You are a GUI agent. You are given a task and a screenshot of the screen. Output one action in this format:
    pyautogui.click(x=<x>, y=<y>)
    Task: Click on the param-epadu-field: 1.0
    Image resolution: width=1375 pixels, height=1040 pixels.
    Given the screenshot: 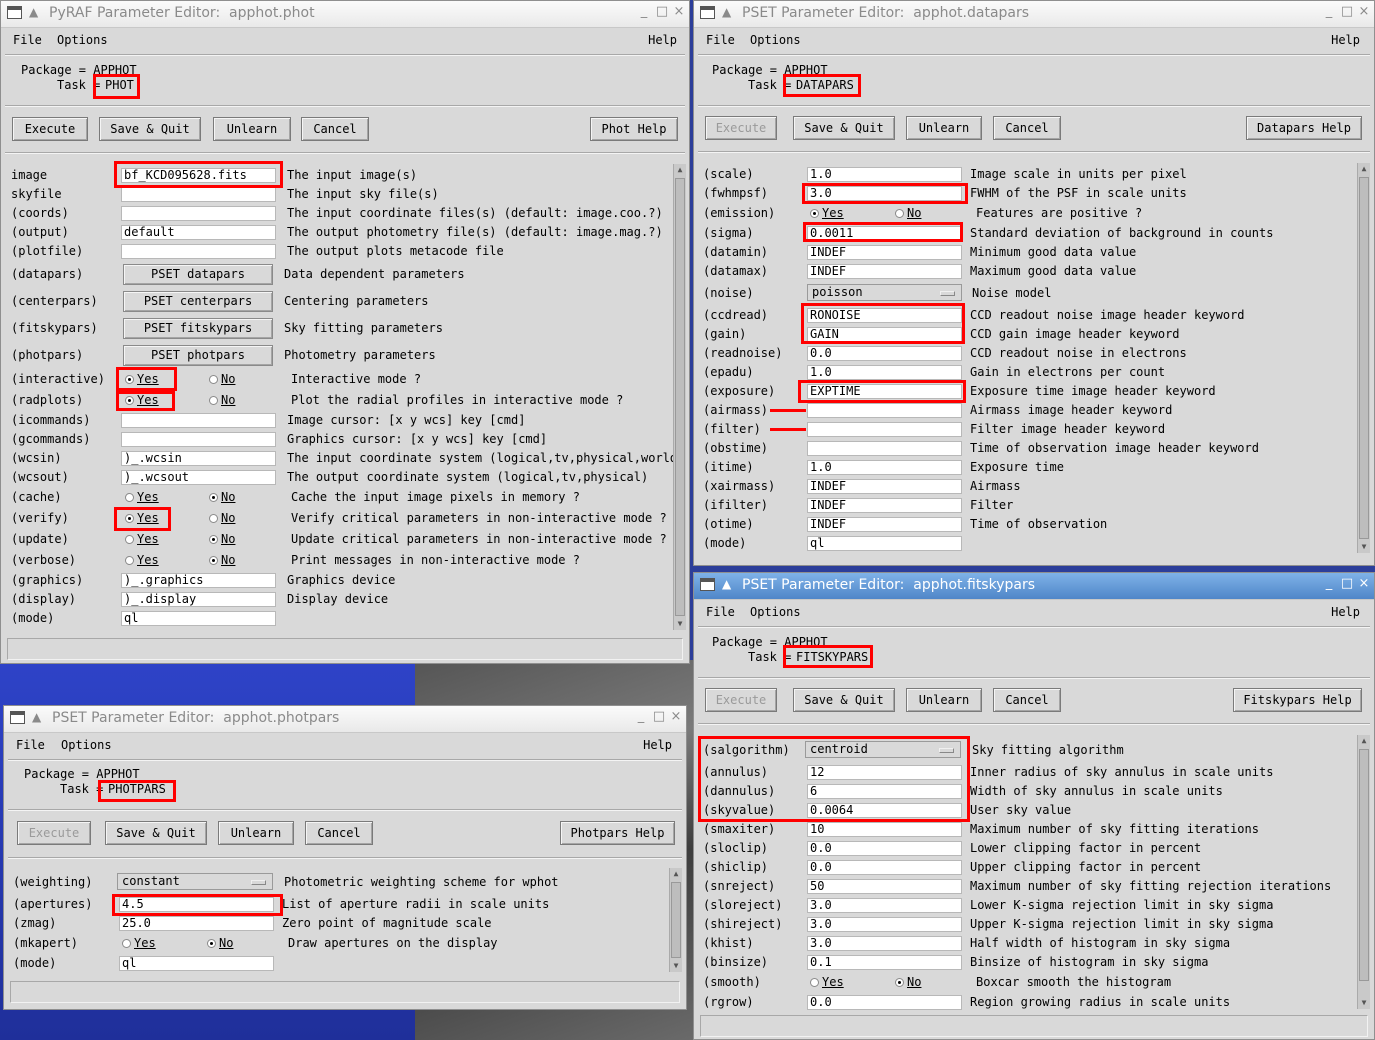 What is the action you would take?
    pyautogui.click(x=884, y=372)
    